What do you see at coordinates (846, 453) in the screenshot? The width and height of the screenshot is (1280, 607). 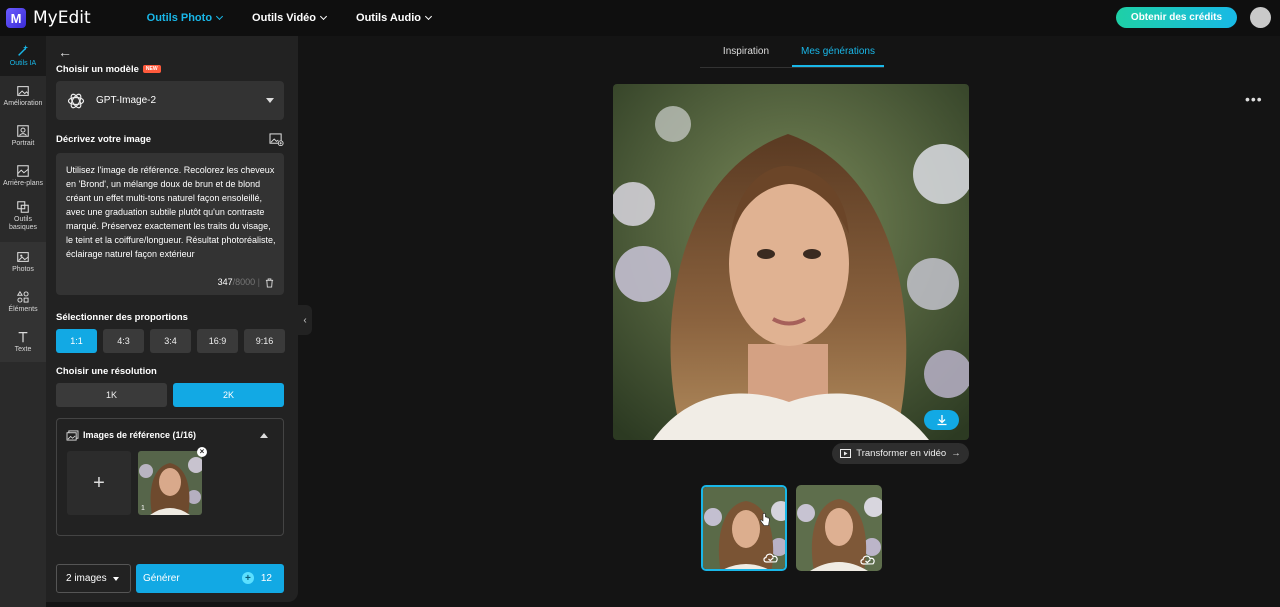 I see `video-icon` at bounding box center [846, 453].